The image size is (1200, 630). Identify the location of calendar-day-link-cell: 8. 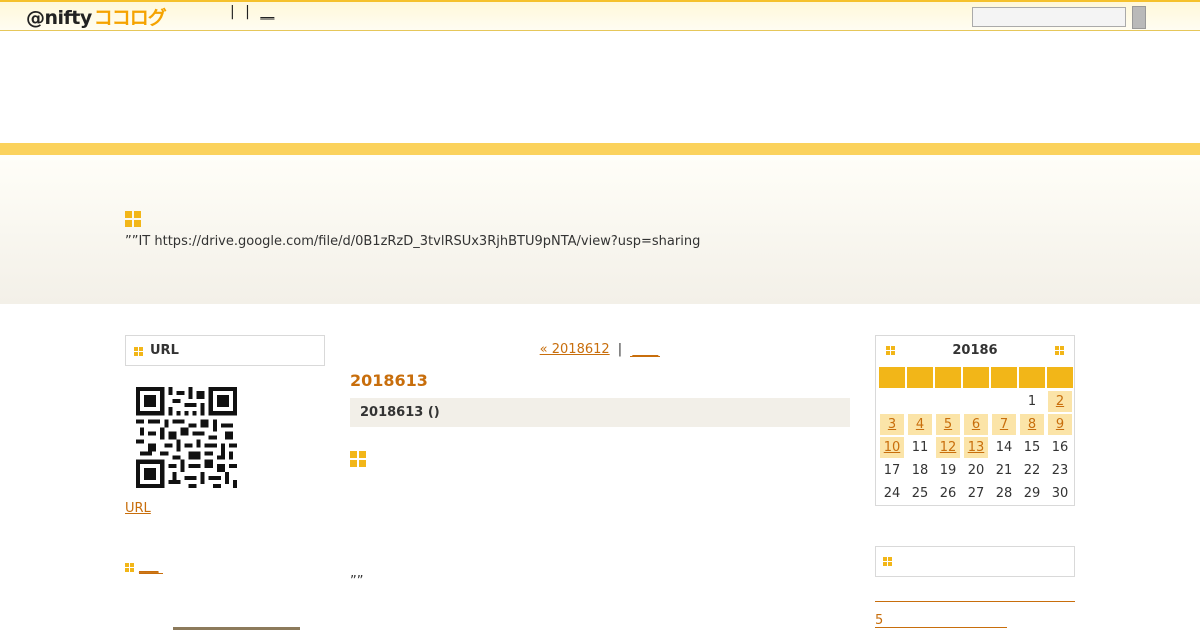
(1032, 424).